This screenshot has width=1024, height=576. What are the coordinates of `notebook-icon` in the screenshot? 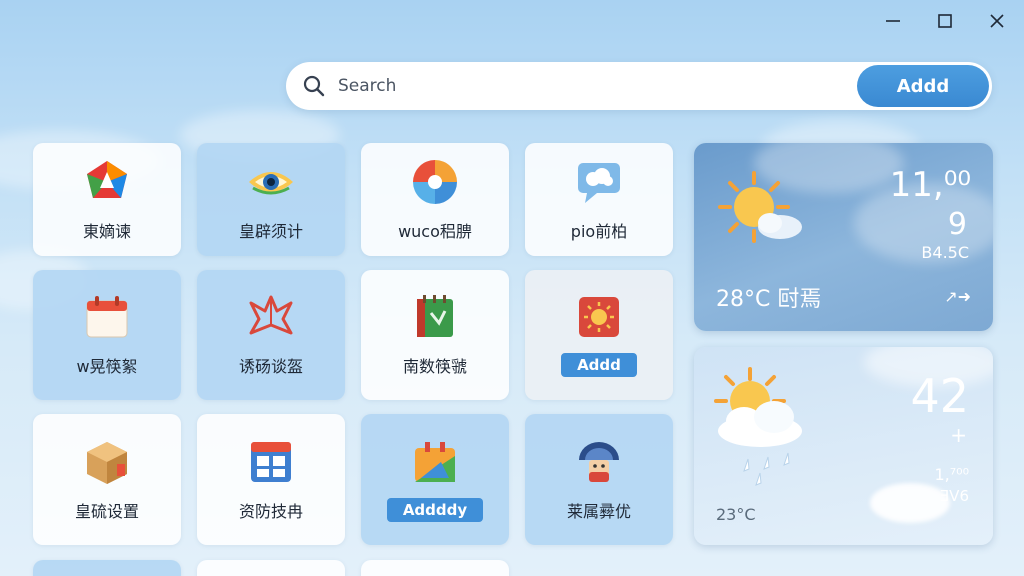 It's located at (435, 316).